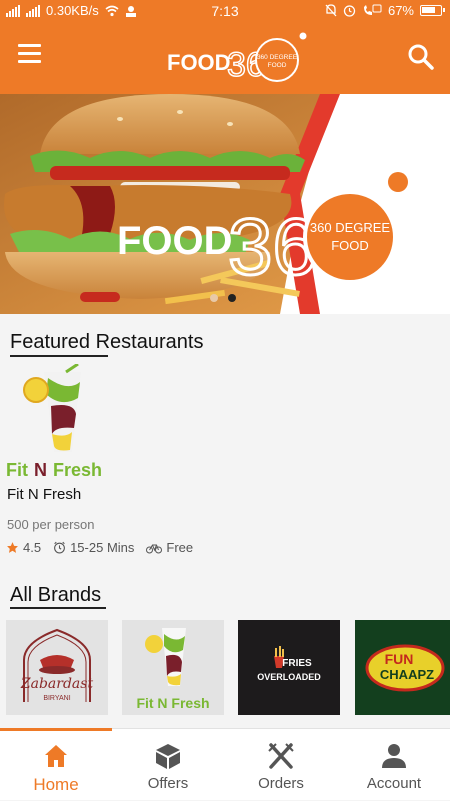 Image resolution: width=450 pixels, height=801 pixels. I want to click on bicycle-icon, so click(154, 548).